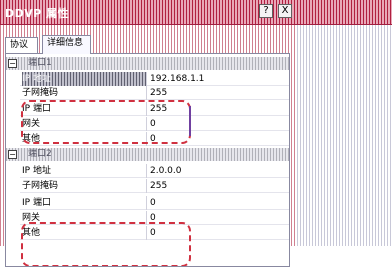 This screenshot has width=392, height=267. I want to click on property-row: IP 端口 0, so click(154, 203).